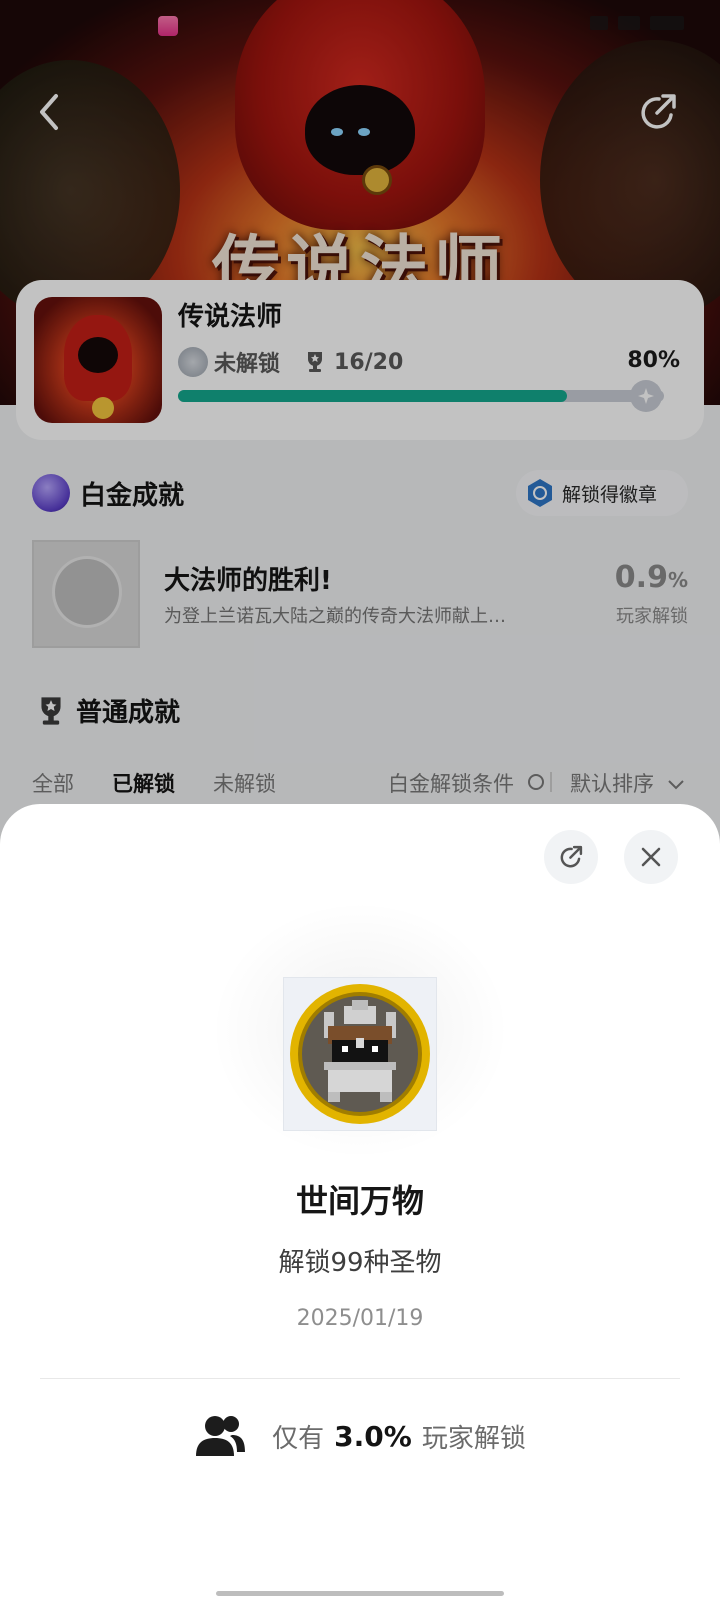  What do you see at coordinates (128, 713) in the screenshot?
I see `normal-section-title: 普通成就` at bounding box center [128, 713].